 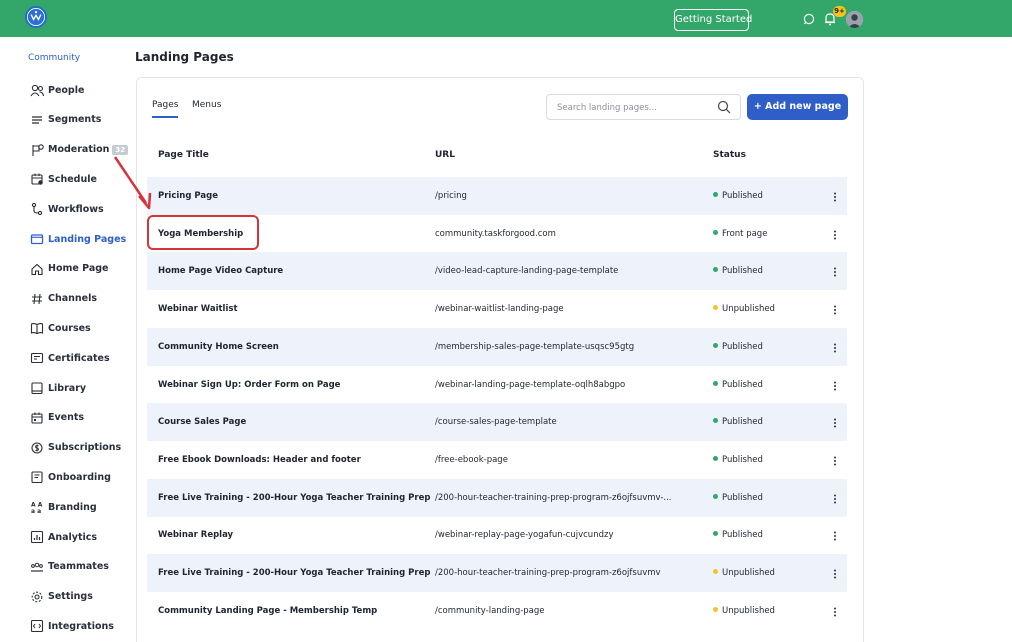 I want to click on sidebar-item-segments: Segments, so click(x=72, y=120).